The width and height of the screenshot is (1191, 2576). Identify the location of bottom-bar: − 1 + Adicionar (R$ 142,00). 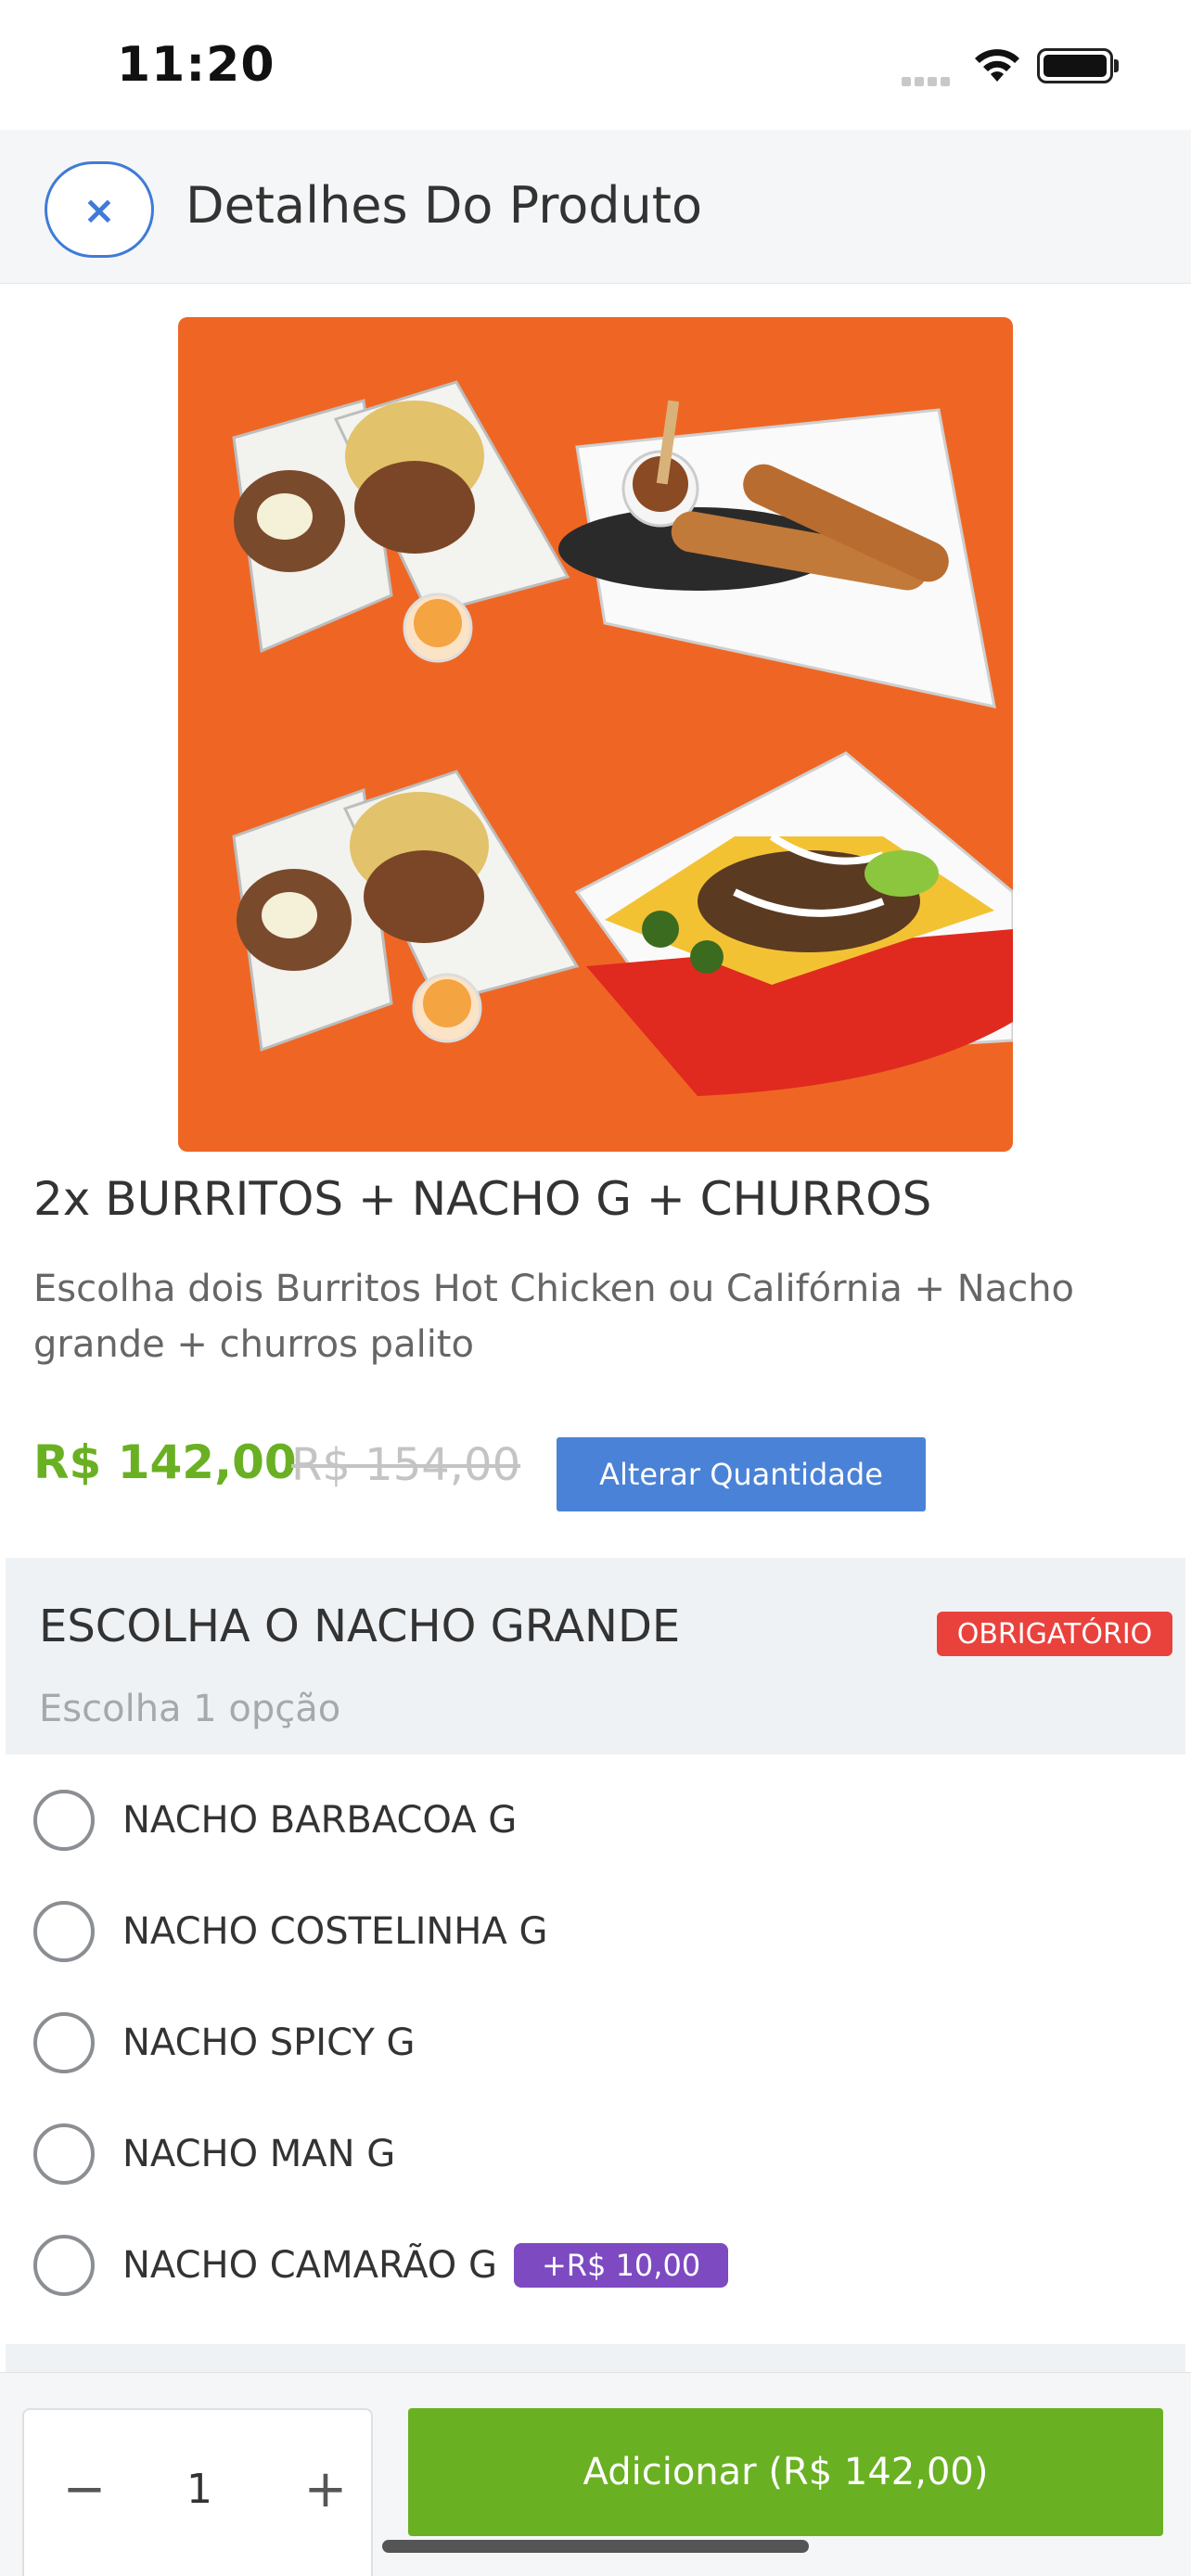
(595, 2474).